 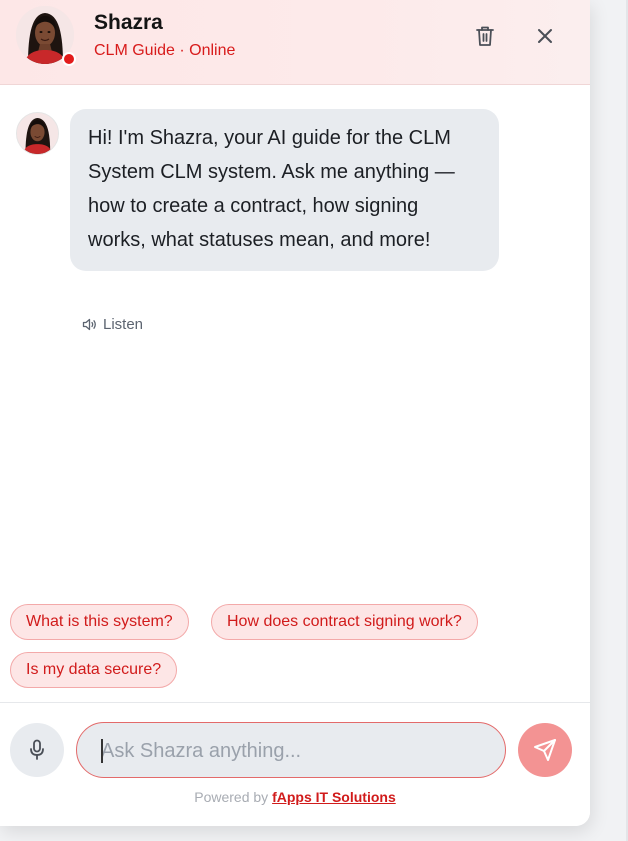 What do you see at coordinates (89, 324) in the screenshot?
I see `speaker-icon` at bounding box center [89, 324].